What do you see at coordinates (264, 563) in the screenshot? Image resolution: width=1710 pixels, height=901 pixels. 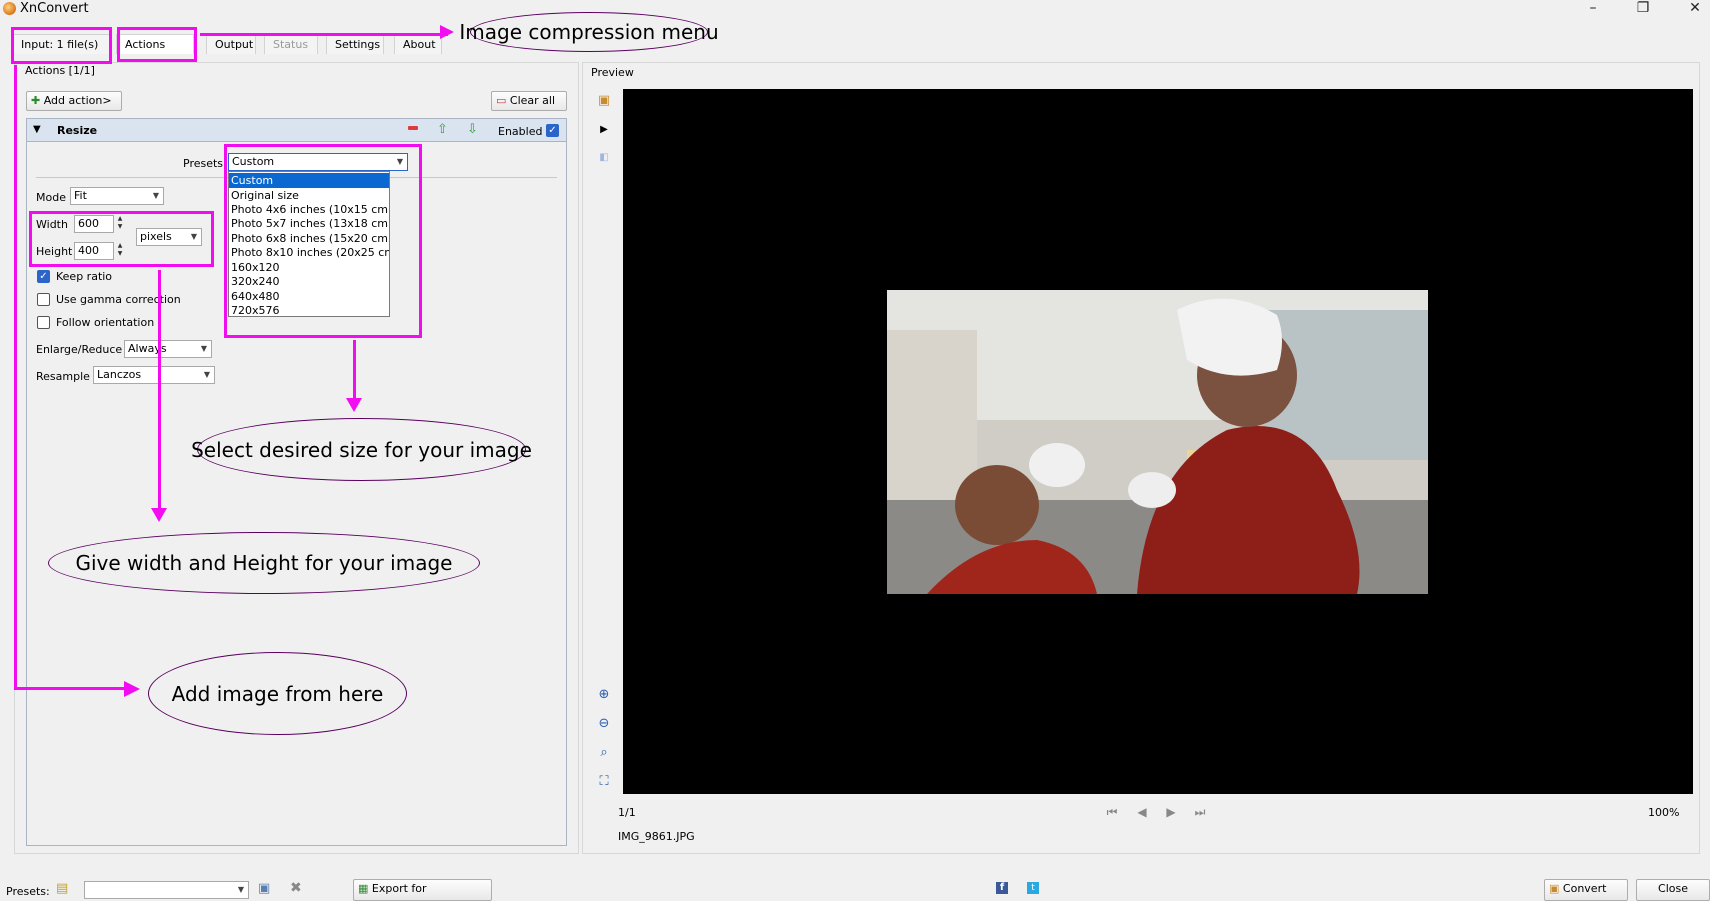 I see `annotation-width-height: Give width and Height for your image` at bounding box center [264, 563].